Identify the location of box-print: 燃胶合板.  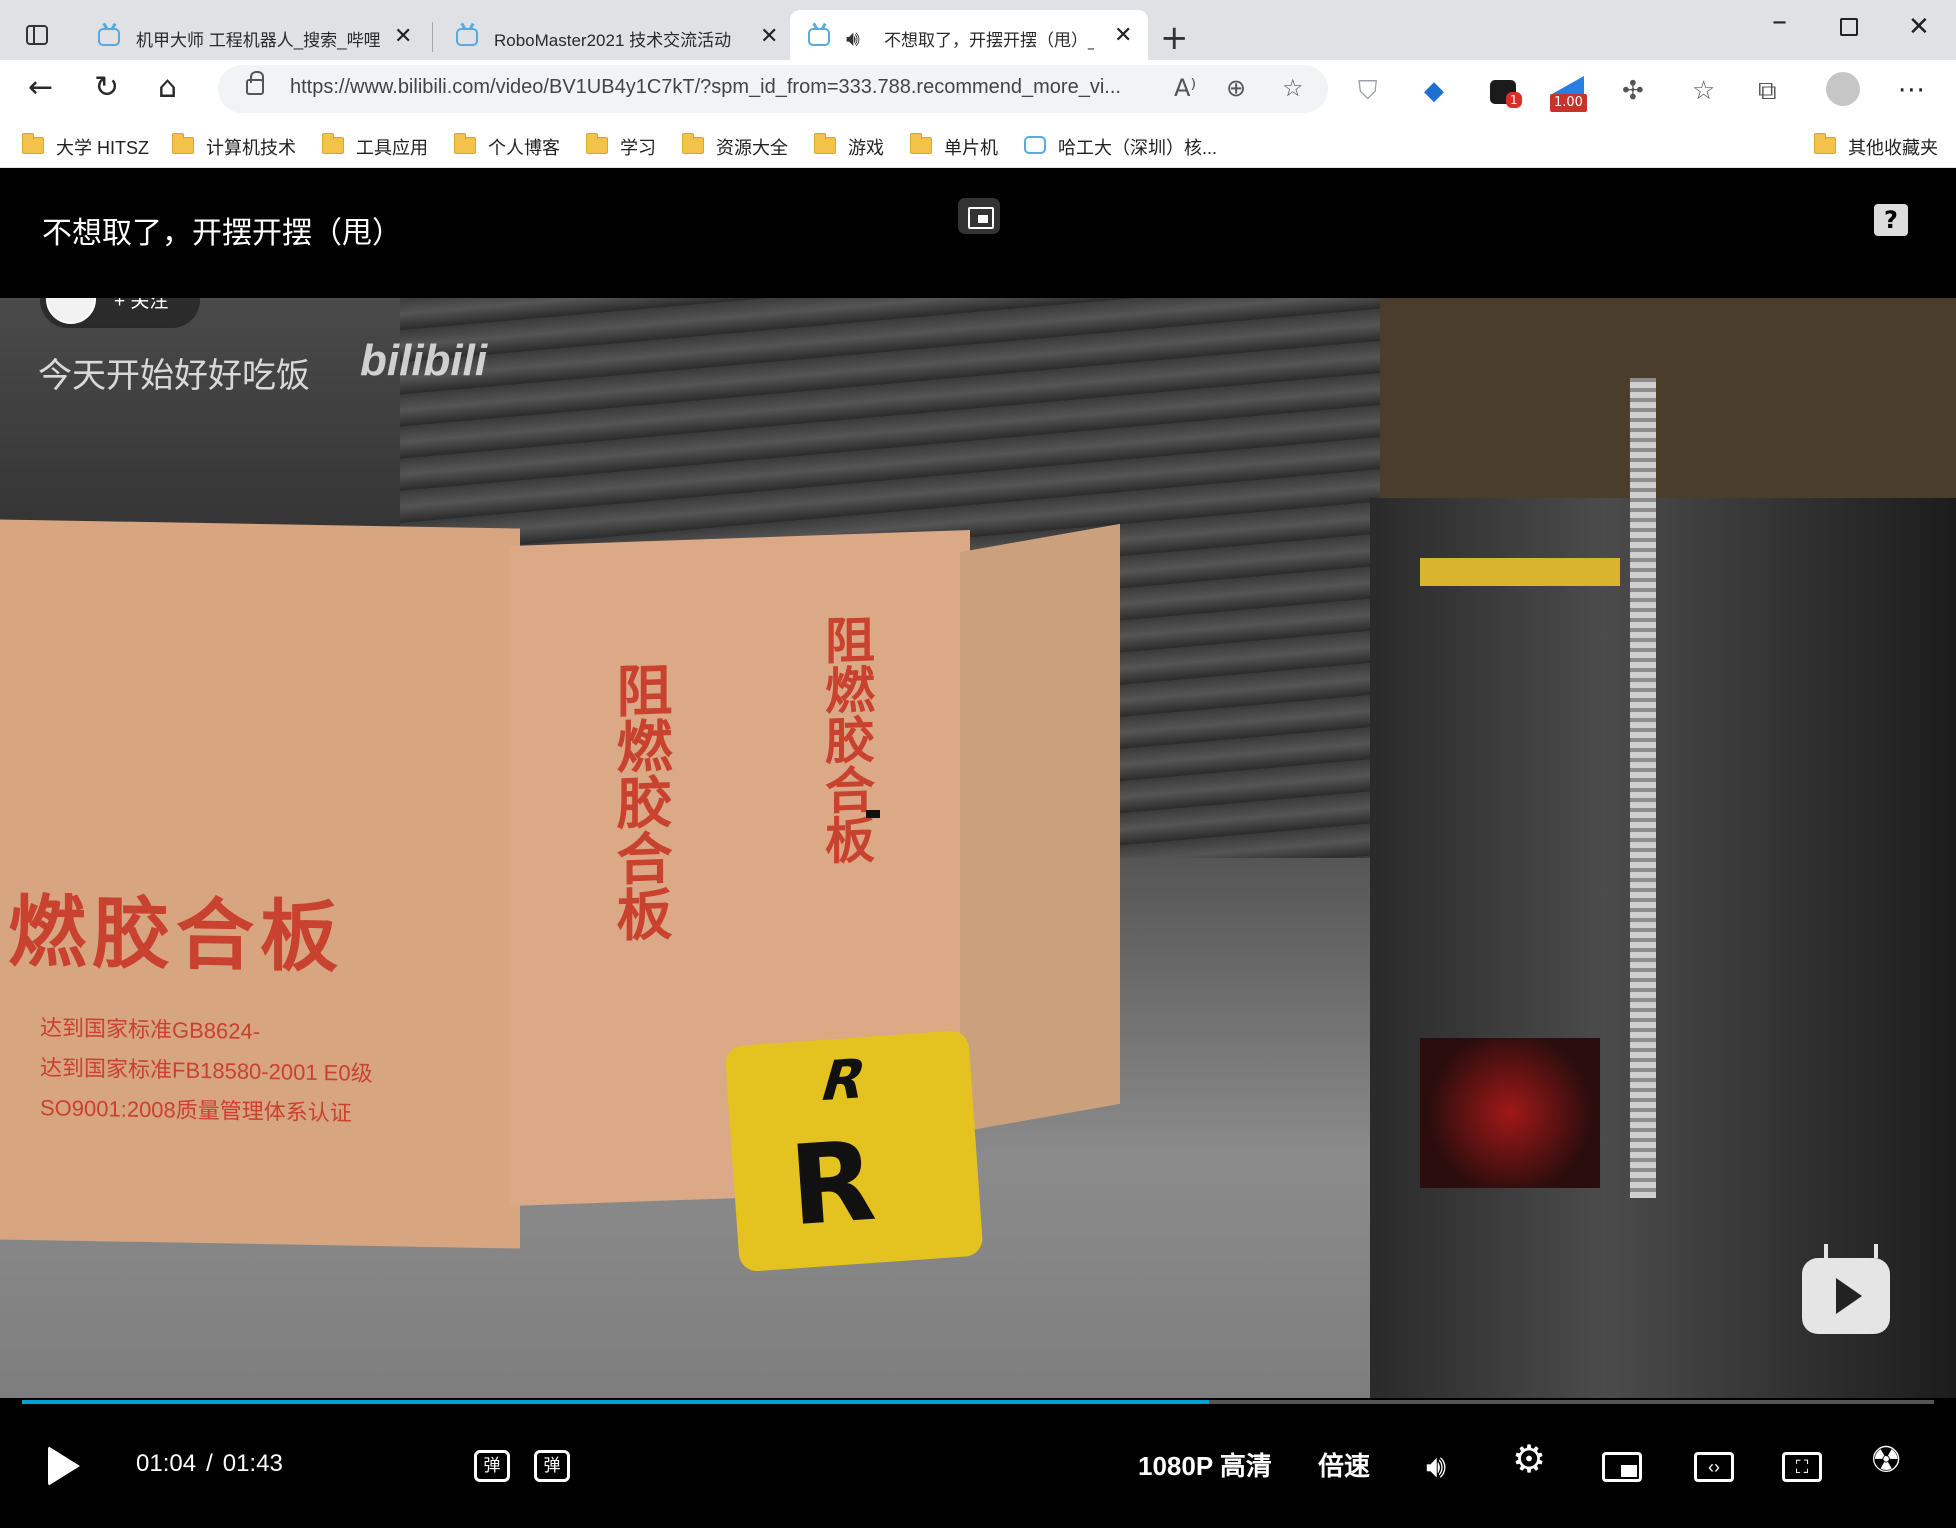
(176, 934).